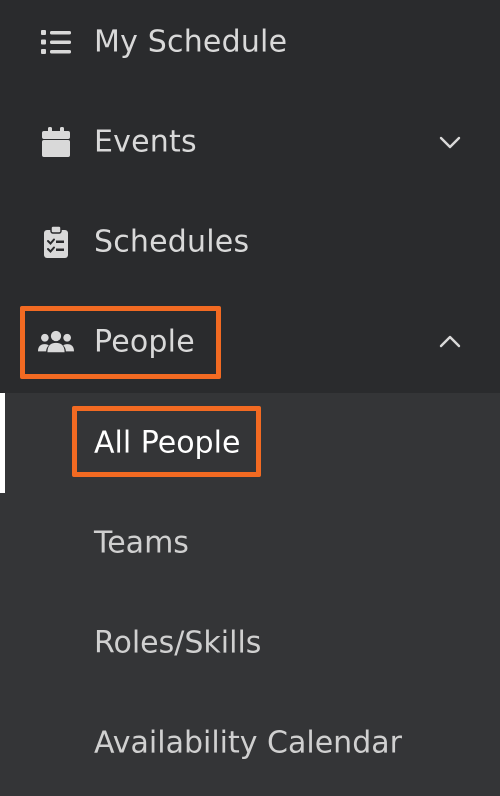 This screenshot has width=500, height=796. What do you see at coordinates (178, 643) in the screenshot?
I see `submenu-item-label: Roles/Skills` at bounding box center [178, 643].